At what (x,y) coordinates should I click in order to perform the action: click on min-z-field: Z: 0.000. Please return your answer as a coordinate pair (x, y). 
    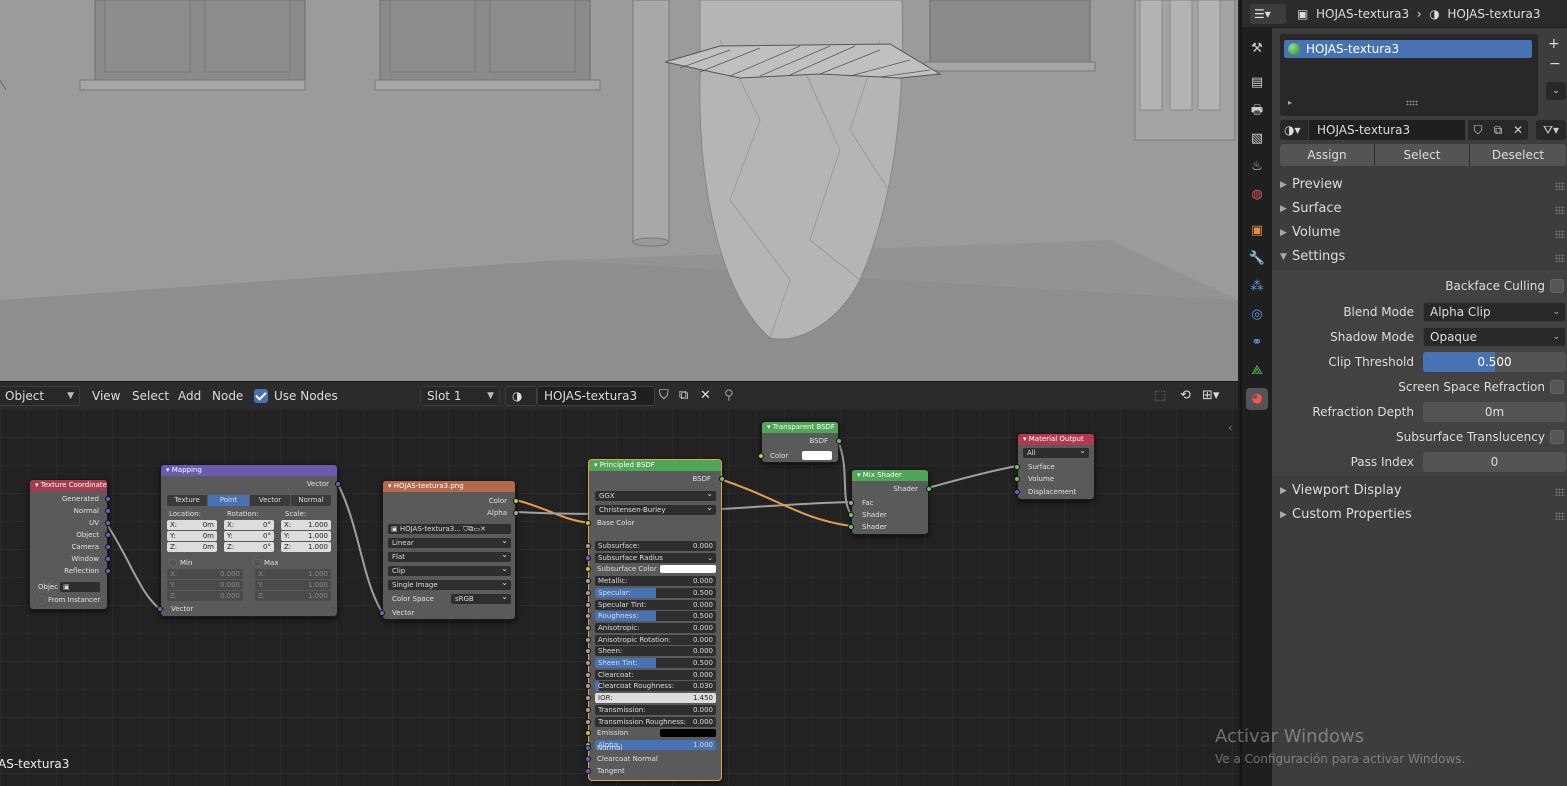
    Looking at the image, I should click on (205, 596).